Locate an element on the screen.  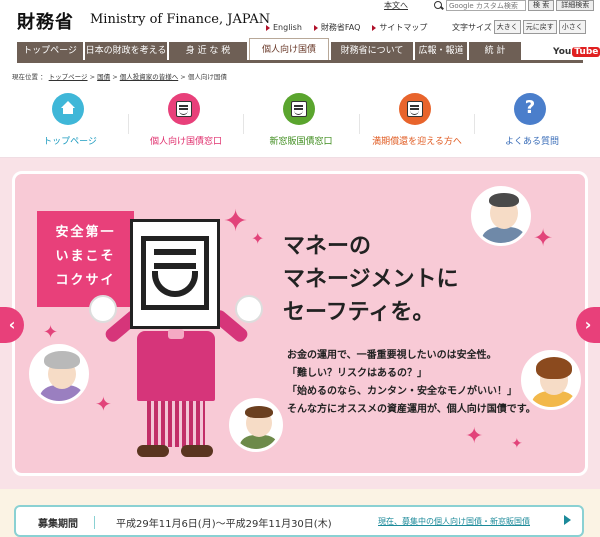
search-icon is located at coordinates (439, 5).